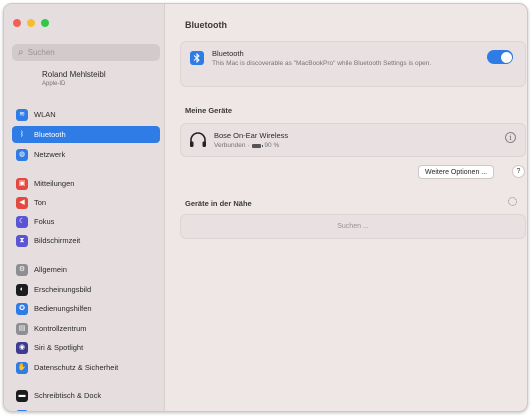 This screenshot has height=416, width=532. What do you see at coordinates (506, 57) in the screenshot?
I see `toggle-knob` at bounding box center [506, 57].